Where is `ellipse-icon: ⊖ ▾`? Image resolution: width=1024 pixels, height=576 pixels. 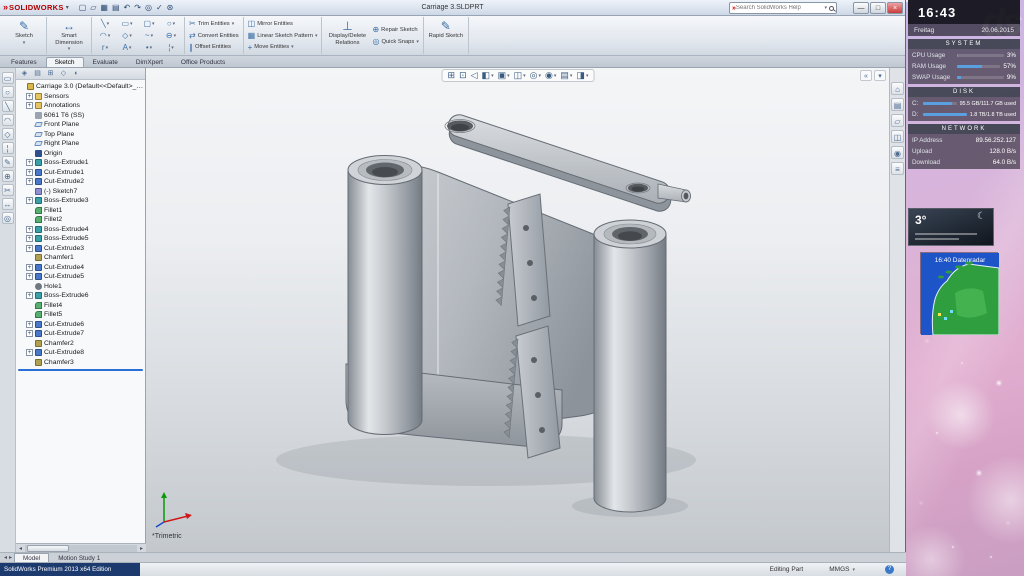 ellipse-icon: ⊖ ▾ is located at coordinates (171, 36).